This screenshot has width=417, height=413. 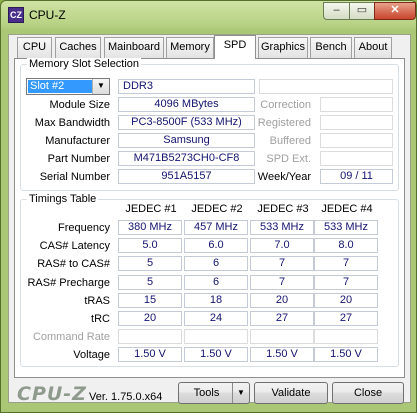 I want to click on buffered-label: Buffered, so click(x=290, y=141).